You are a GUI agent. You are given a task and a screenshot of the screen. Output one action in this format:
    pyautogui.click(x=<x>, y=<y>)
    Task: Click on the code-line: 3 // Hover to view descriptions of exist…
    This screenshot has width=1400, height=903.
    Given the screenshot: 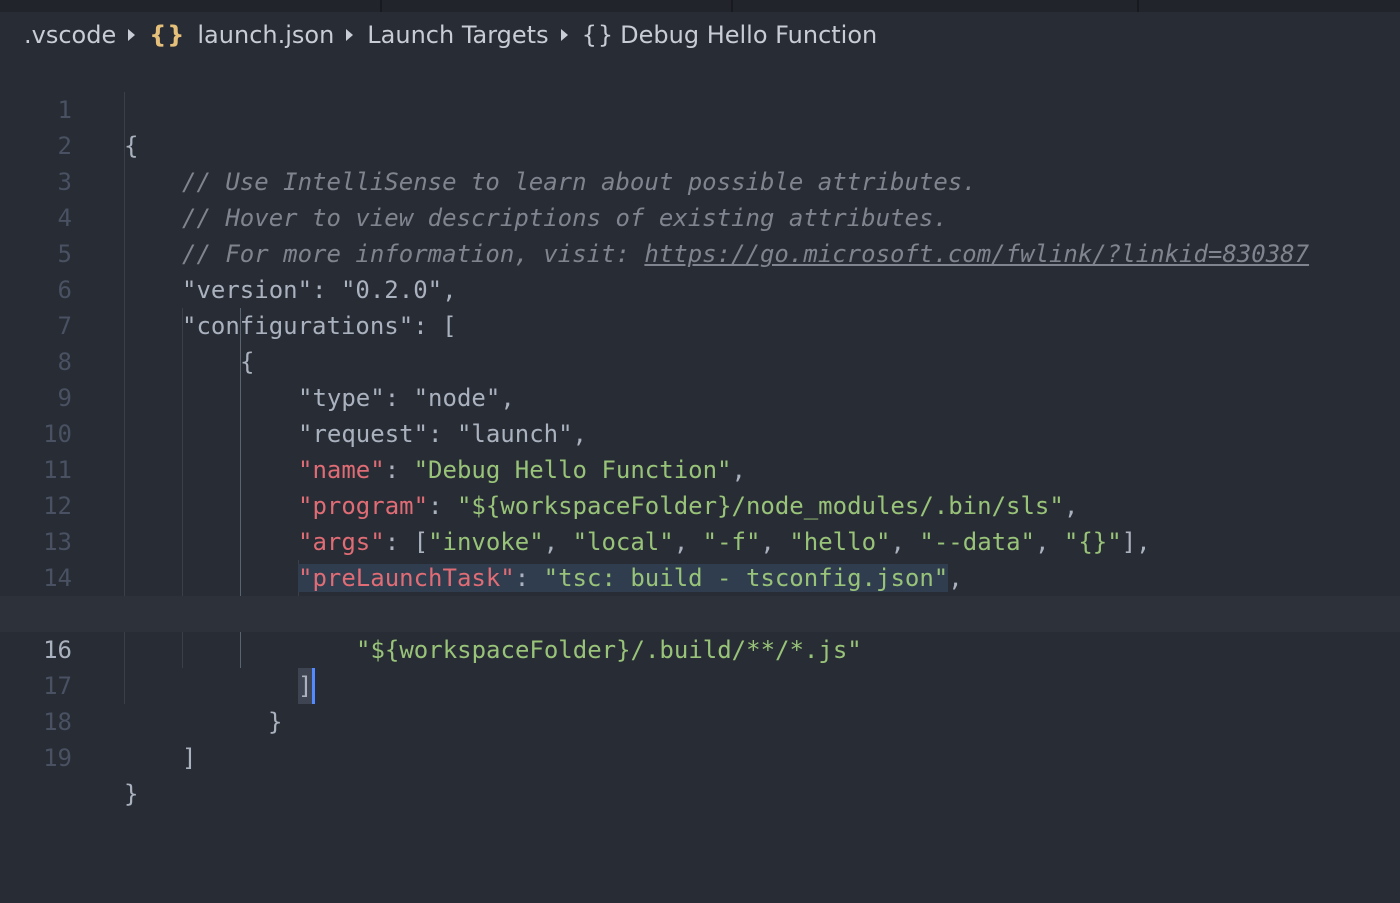 What is the action you would take?
    pyautogui.click(x=700, y=180)
    